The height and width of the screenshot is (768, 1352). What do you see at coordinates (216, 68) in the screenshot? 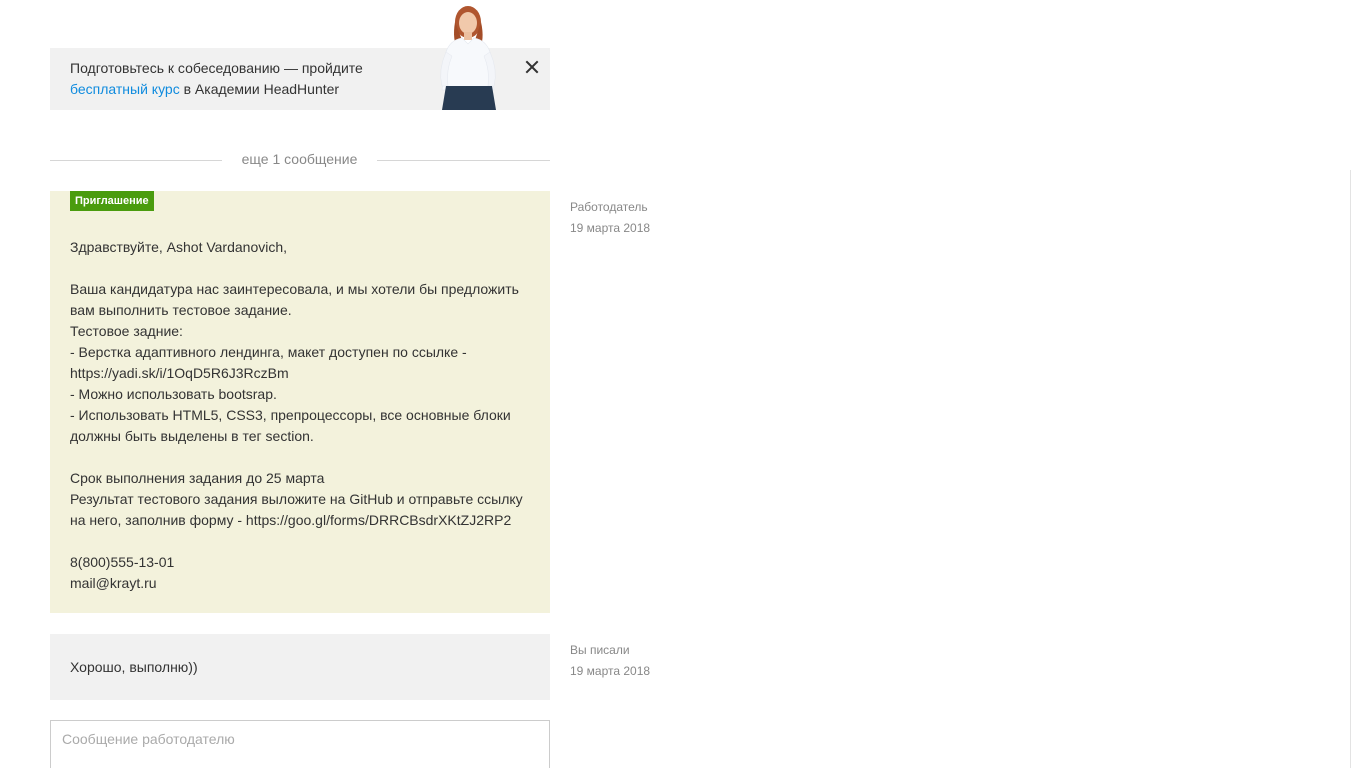
I see `promo-text-before: Подготовьтесь к собеседованию — пройдите` at bounding box center [216, 68].